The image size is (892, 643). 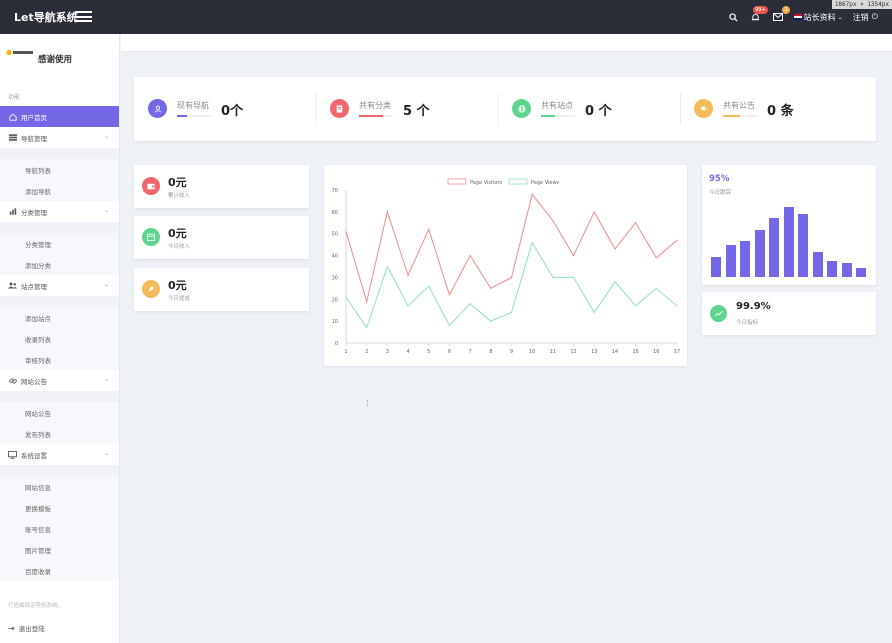 I want to click on x-tick-label: 8, so click(x=490, y=352).